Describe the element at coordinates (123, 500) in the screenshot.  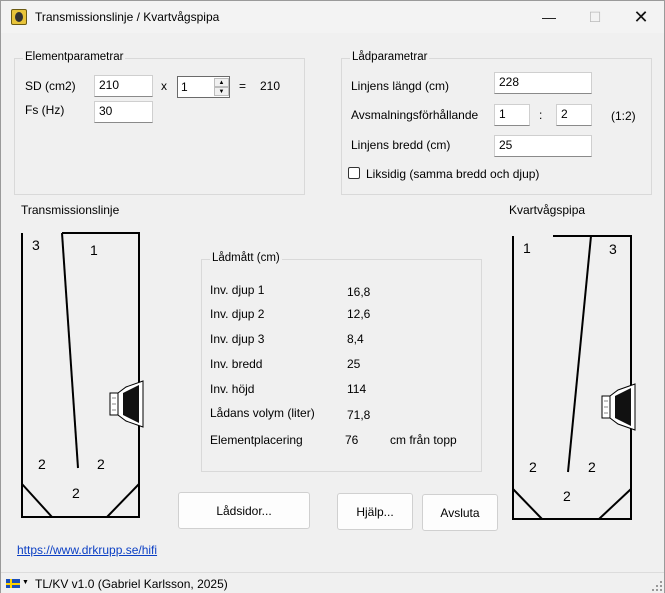
I see `tl-corner-right` at that location.